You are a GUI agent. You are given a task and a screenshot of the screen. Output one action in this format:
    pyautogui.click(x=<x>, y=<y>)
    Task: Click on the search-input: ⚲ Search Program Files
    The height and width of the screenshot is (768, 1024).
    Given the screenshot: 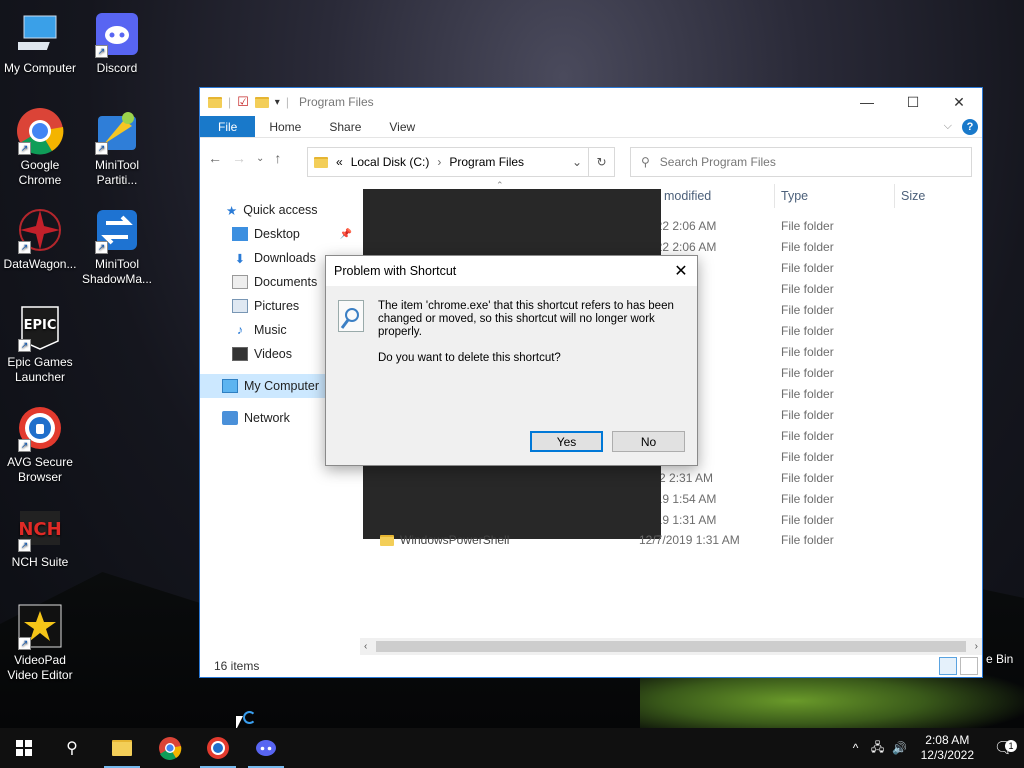 What is the action you would take?
    pyautogui.click(x=801, y=162)
    